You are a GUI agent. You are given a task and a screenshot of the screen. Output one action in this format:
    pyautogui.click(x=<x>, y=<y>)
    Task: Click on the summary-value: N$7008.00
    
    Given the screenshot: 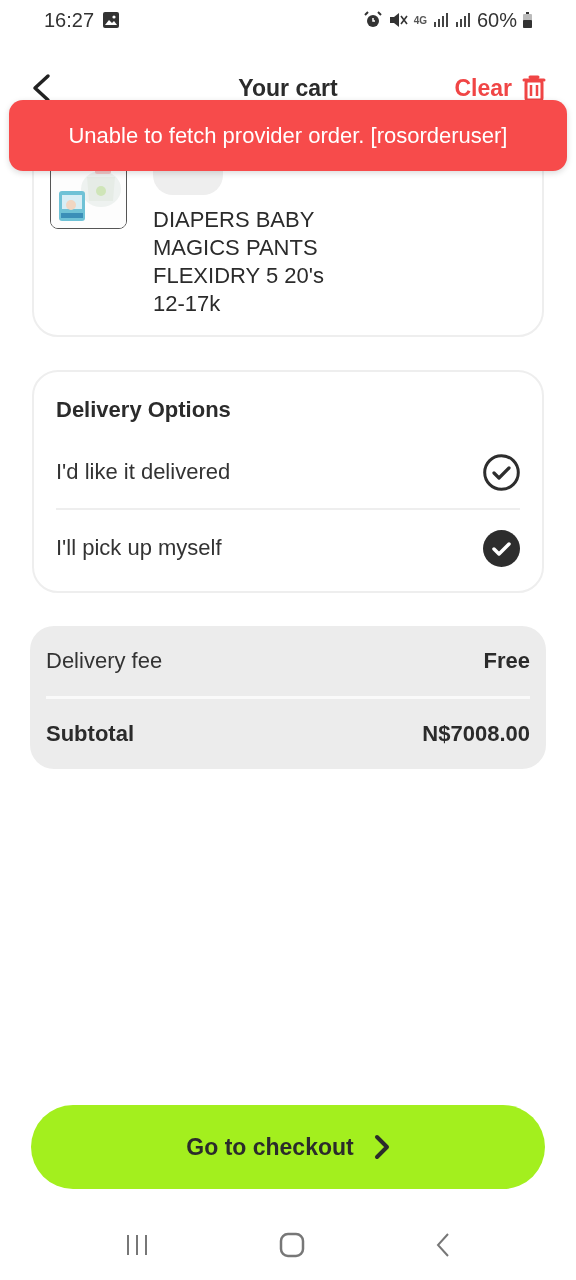 What is the action you would take?
    pyautogui.click(x=476, y=734)
    